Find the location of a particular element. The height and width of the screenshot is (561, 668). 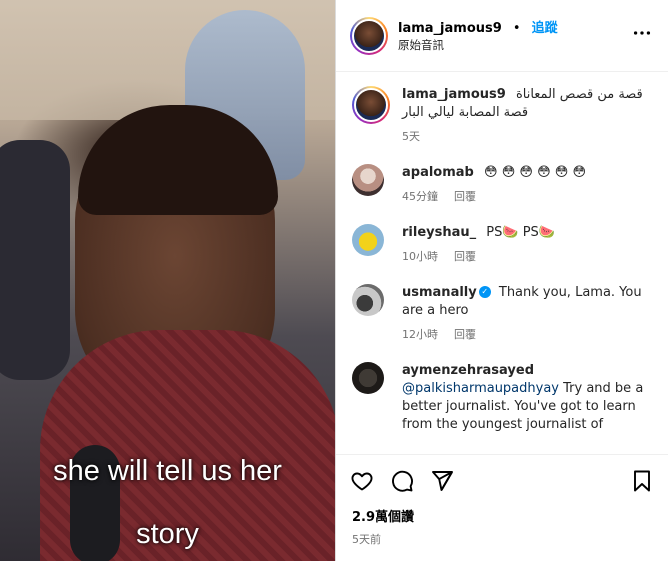

commenter-username: rileyshau_ is located at coordinates (439, 232).